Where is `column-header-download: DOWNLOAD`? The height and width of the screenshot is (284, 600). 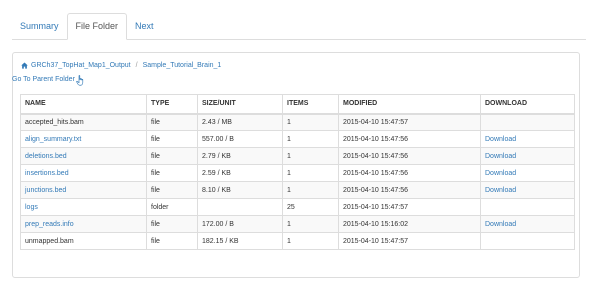
column-header-download: DOWNLOAD is located at coordinates (527, 104).